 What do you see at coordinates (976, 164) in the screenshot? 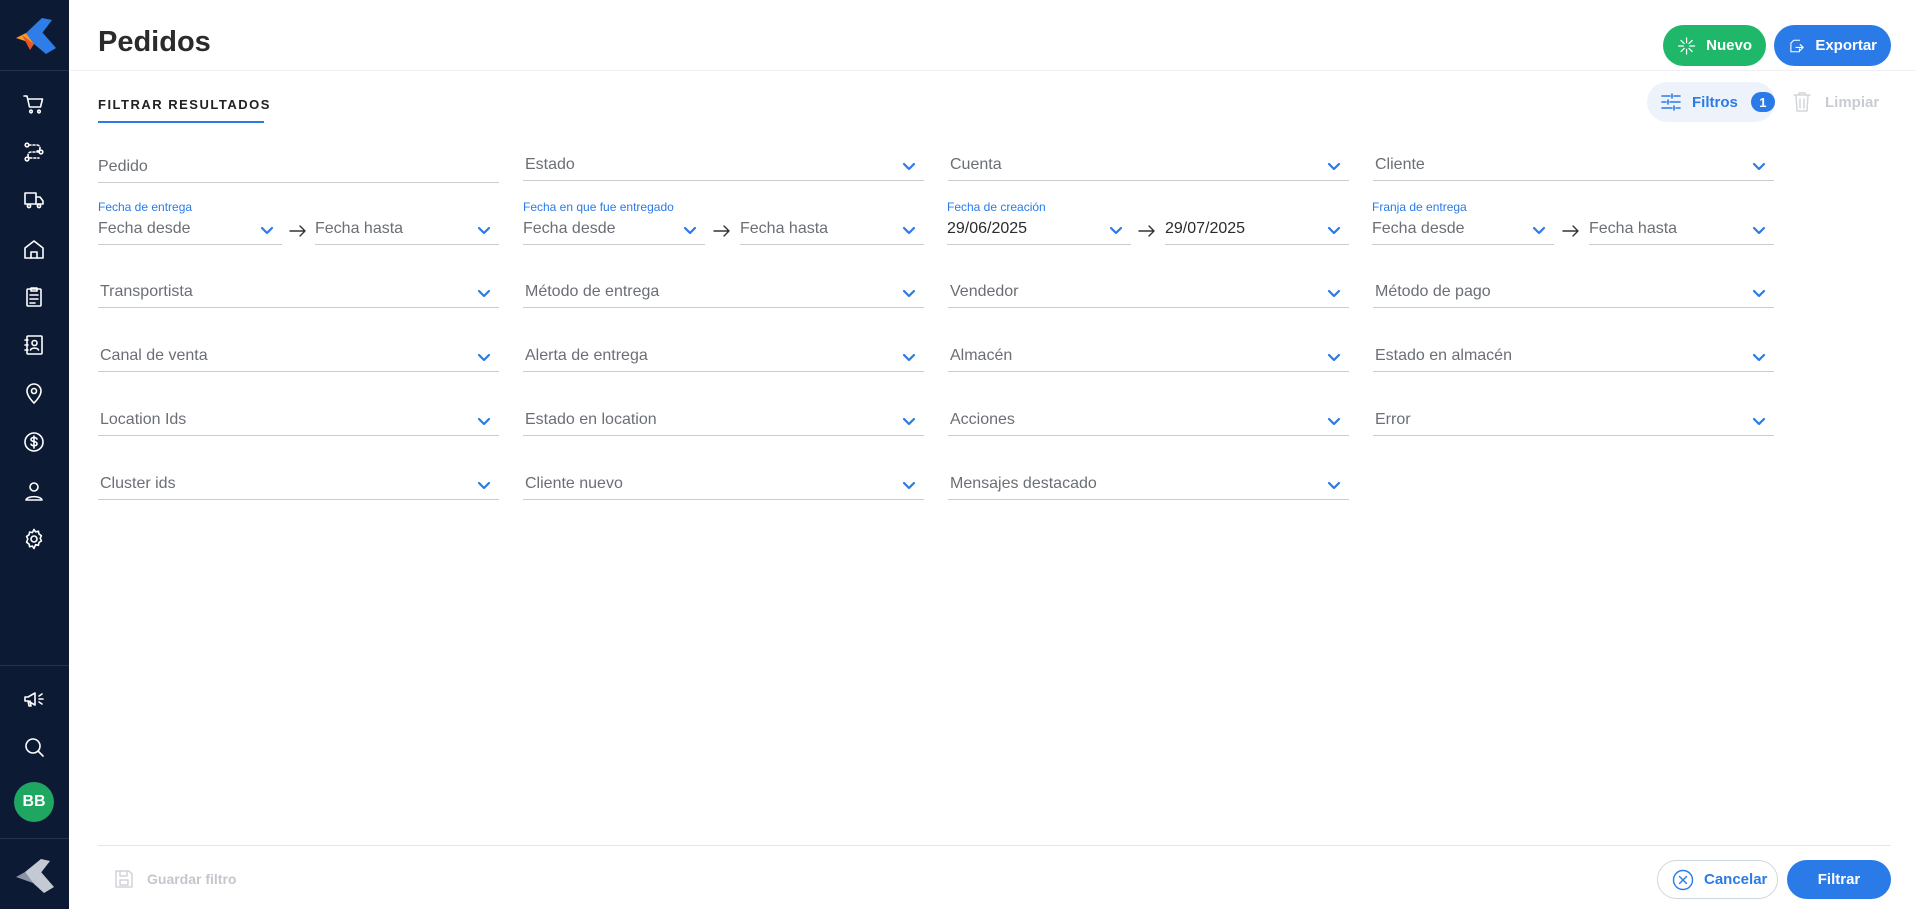
I see `account-placeholder: Cuenta` at bounding box center [976, 164].